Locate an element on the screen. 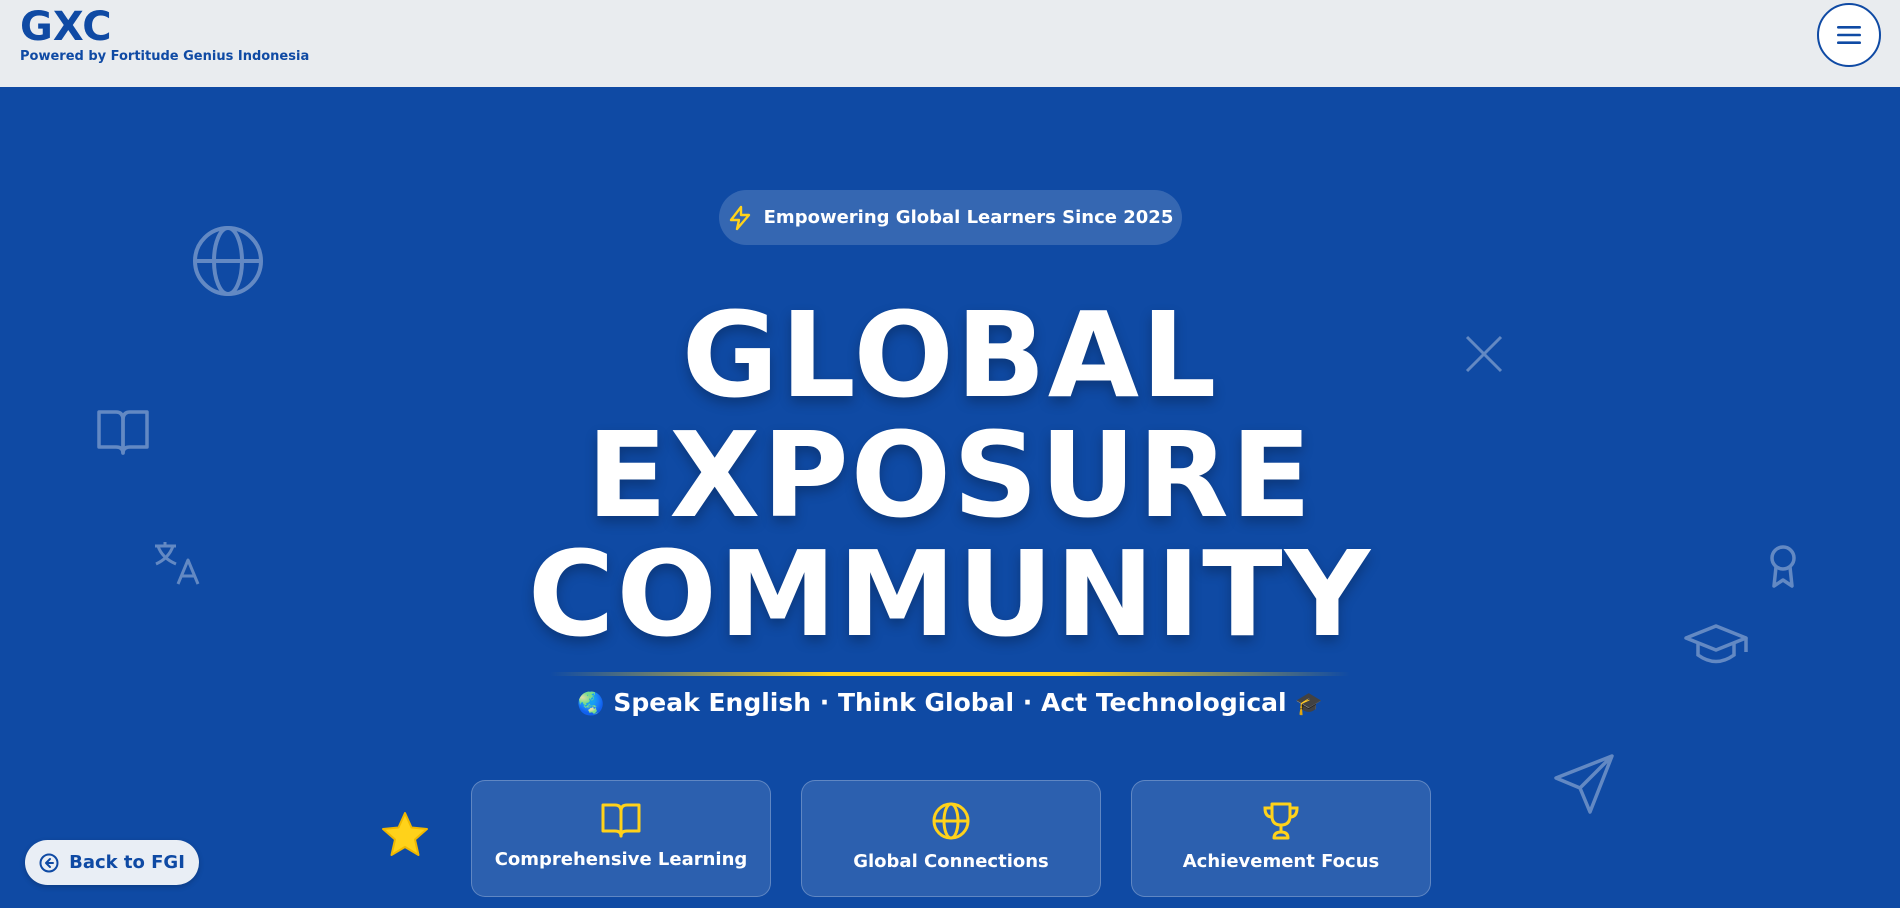 This screenshot has width=1900, height=908. hero-badge: Empowering Global Learners Since 2025 is located at coordinates (950, 217).